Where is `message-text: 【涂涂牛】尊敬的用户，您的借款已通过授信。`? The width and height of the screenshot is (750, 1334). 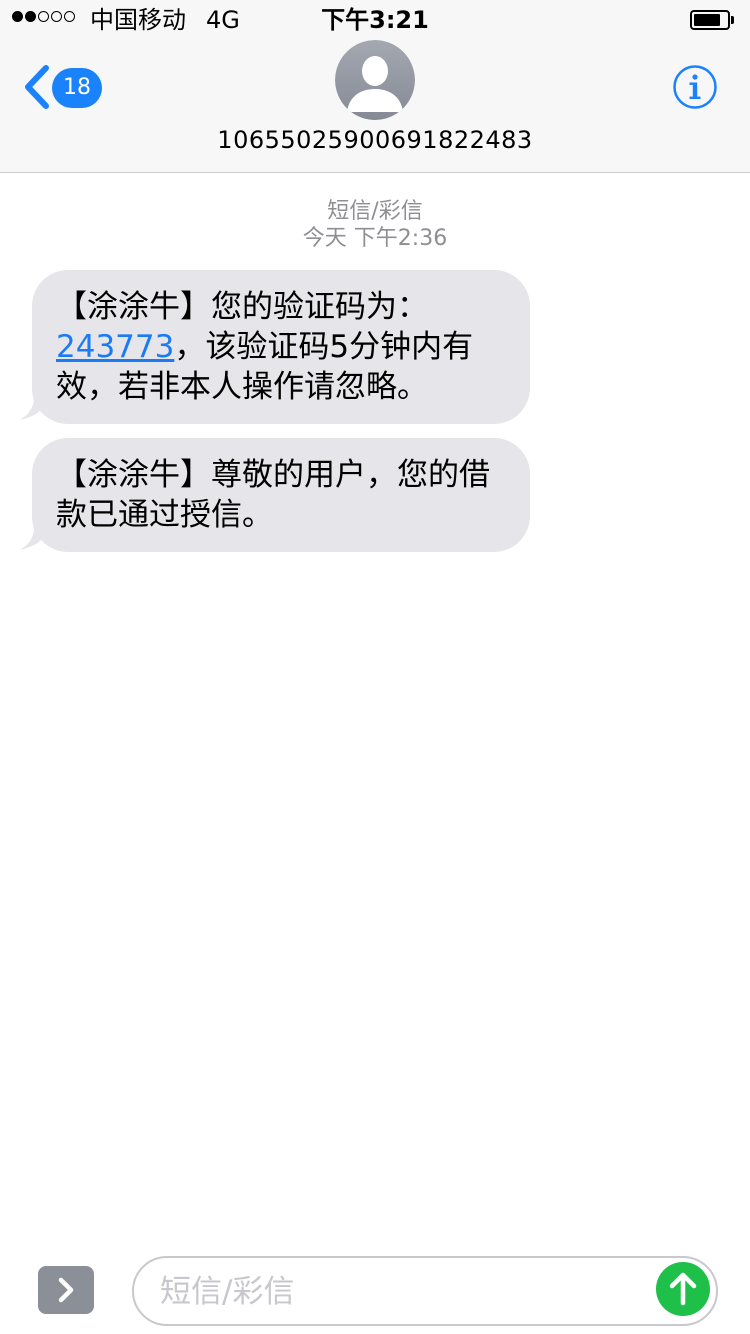
message-text: 【涂涂牛】尊敬的用户，您的借款已通过授信。 is located at coordinates (273, 495).